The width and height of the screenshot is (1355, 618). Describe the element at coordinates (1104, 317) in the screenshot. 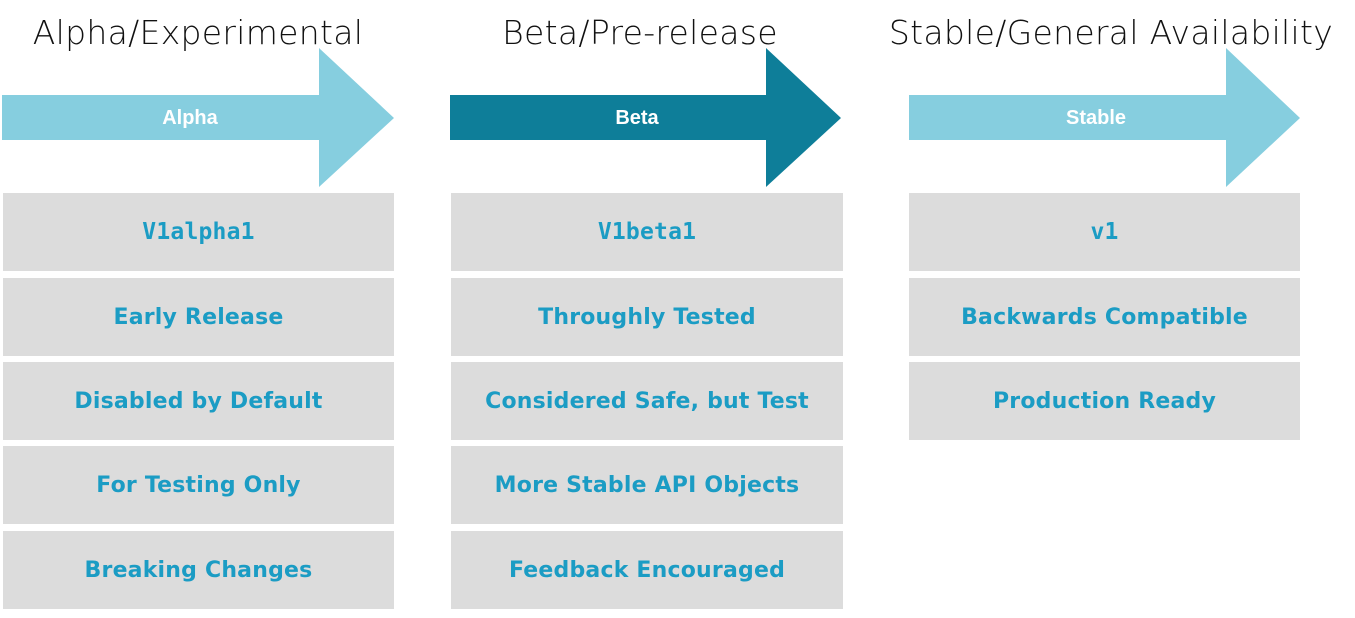

I see `trait-box: Backwards Compatible` at that location.